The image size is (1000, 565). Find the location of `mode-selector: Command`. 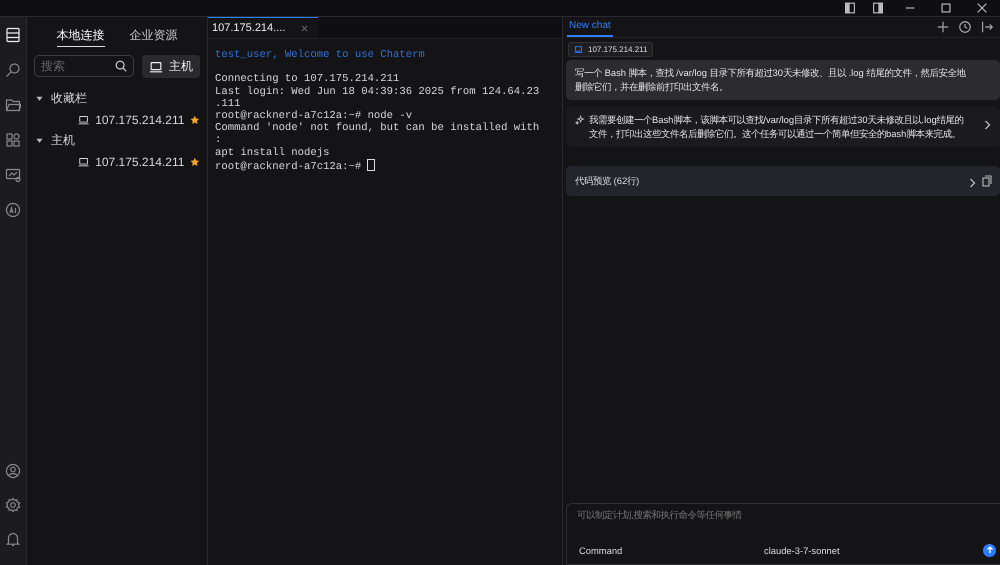

mode-selector: Command is located at coordinates (671, 550).